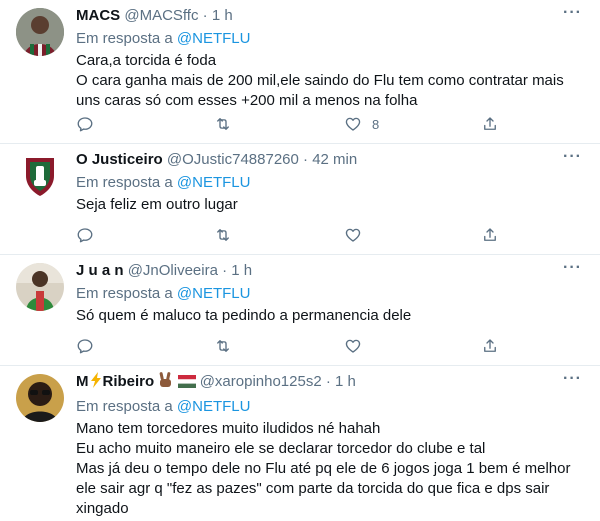 The image size is (600, 521). I want to click on display-name: J u a n, so click(100, 270).